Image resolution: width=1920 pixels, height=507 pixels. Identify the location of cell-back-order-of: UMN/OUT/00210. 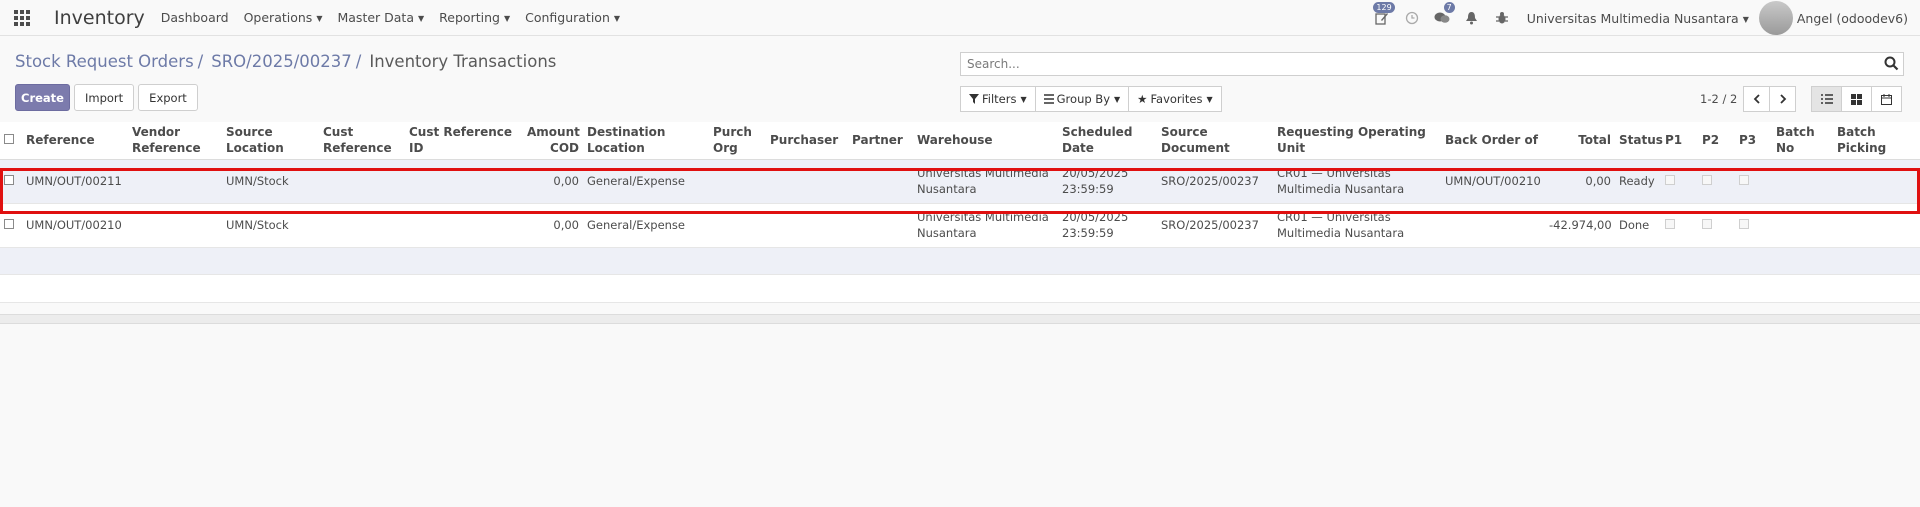
(1493, 181).